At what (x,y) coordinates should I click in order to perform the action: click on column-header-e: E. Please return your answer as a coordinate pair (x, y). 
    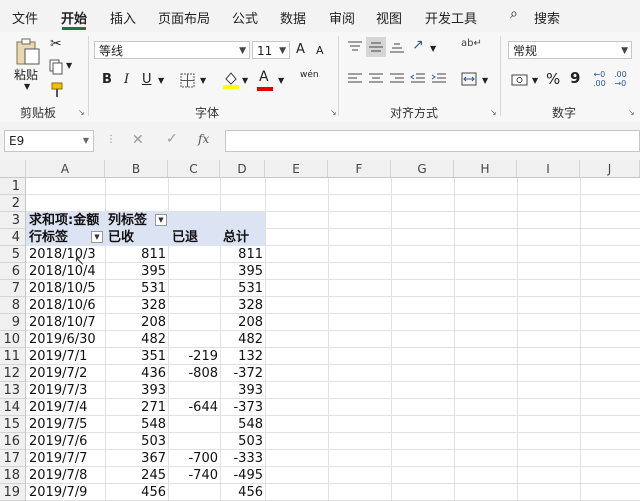
    Looking at the image, I should click on (296, 168).